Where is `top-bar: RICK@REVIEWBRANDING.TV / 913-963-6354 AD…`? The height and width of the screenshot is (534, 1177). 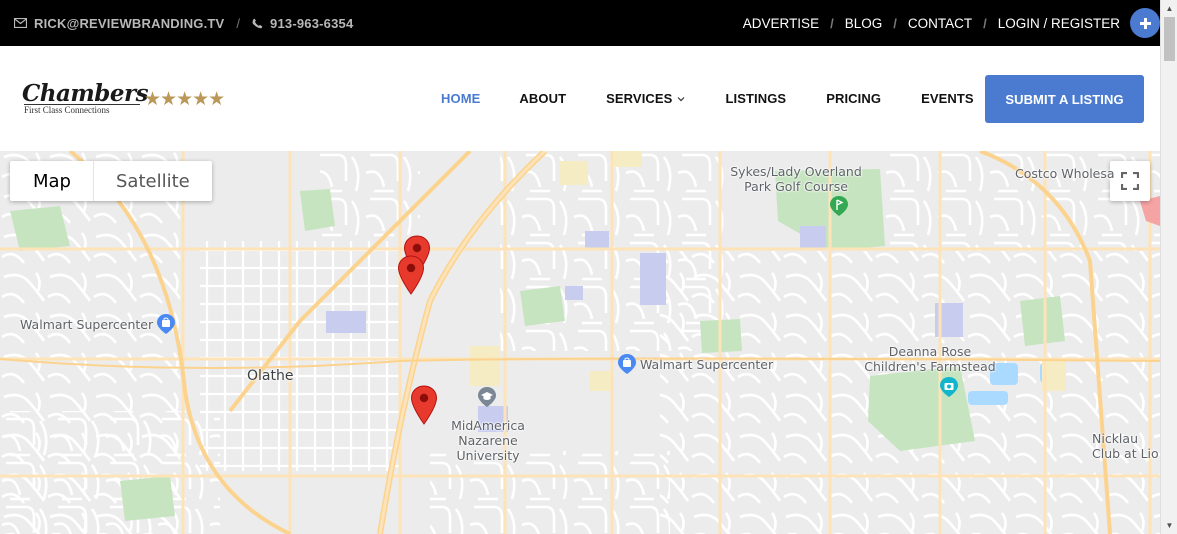
top-bar: RICK@REVIEWBRANDING.TV / 913-963-6354 AD… is located at coordinates (580, 23).